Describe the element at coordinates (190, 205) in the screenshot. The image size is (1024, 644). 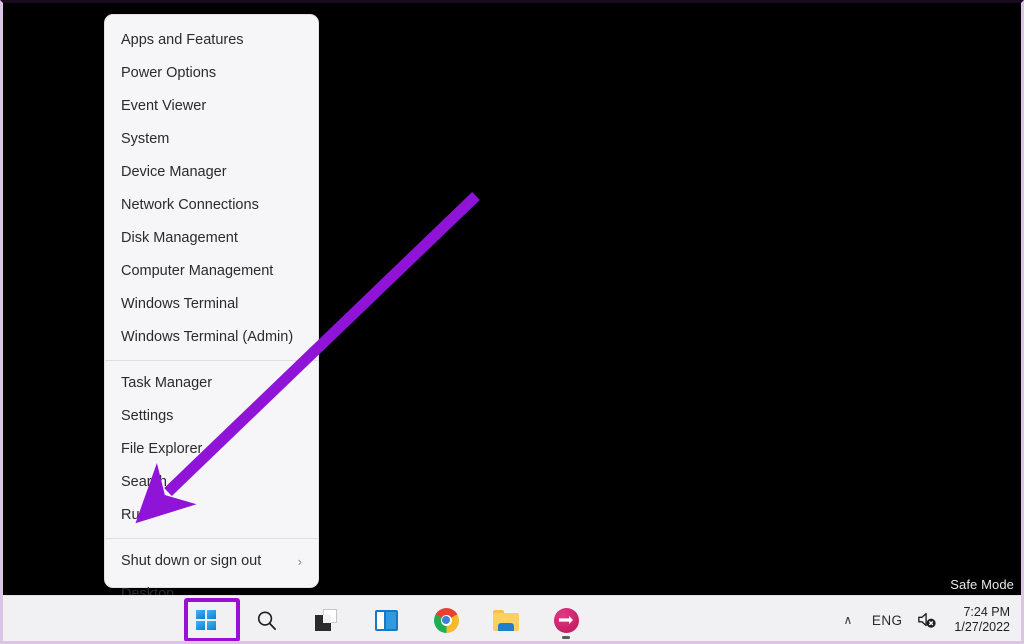
I see `menu-item-label: Network Connections` at that location.